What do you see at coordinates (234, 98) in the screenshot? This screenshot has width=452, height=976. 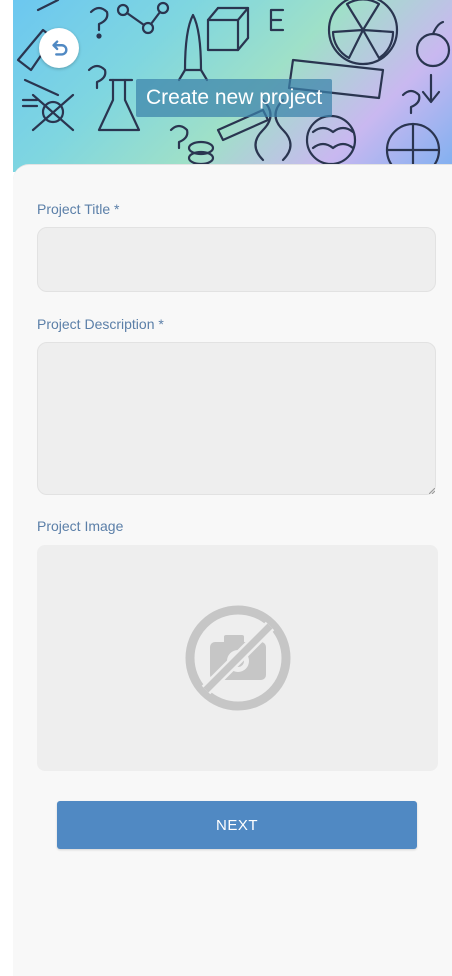 I see `page-title: Create new project` at bounding box center [234, 98].